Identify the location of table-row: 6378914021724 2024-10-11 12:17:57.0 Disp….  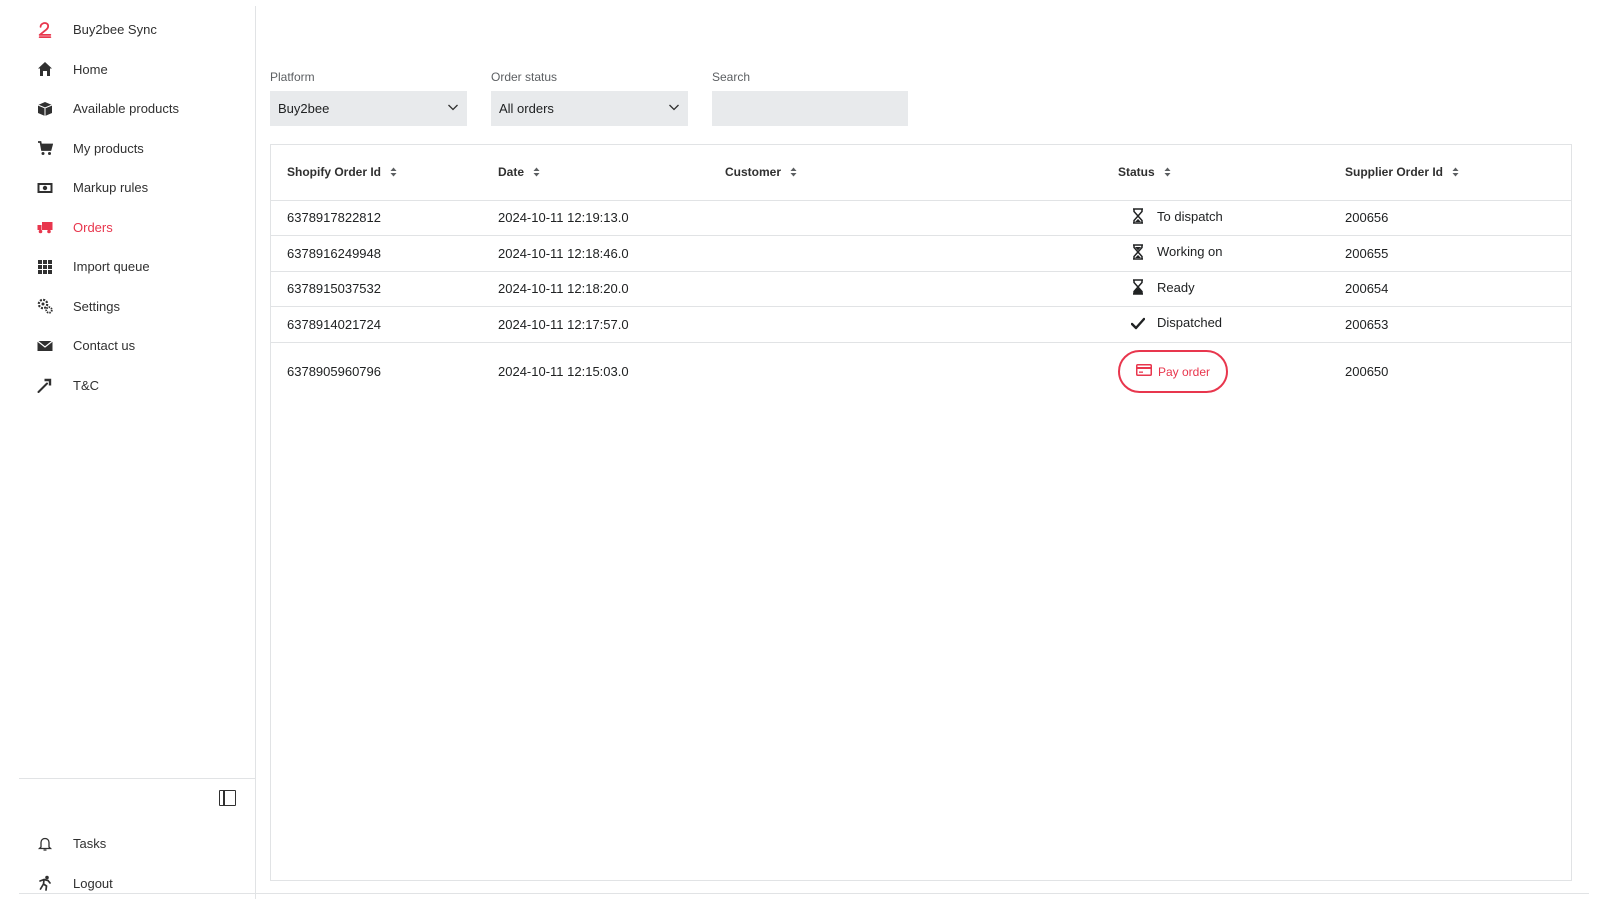
(921, 324).